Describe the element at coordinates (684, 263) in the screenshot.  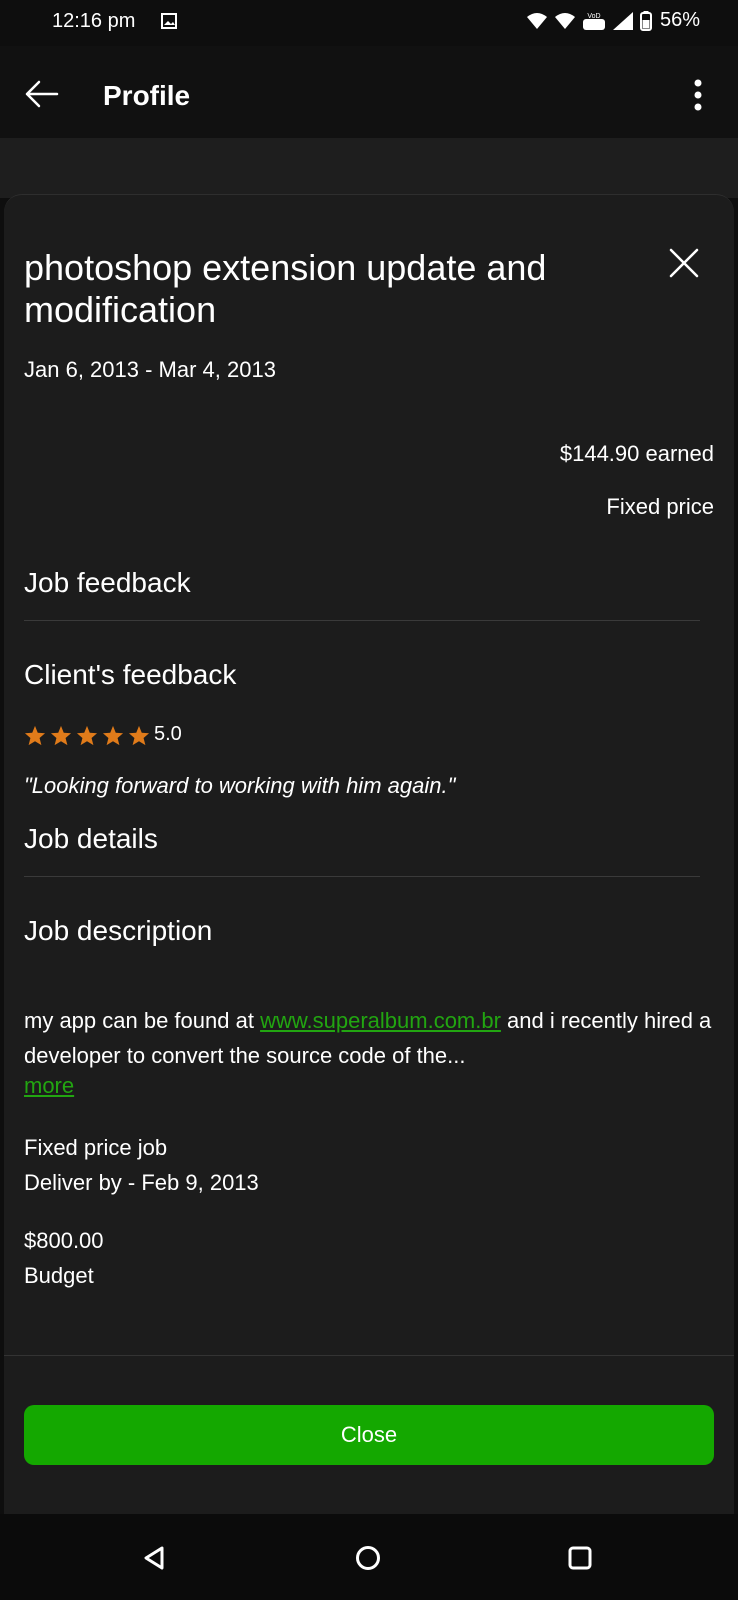
I see `close-icon` at that location.